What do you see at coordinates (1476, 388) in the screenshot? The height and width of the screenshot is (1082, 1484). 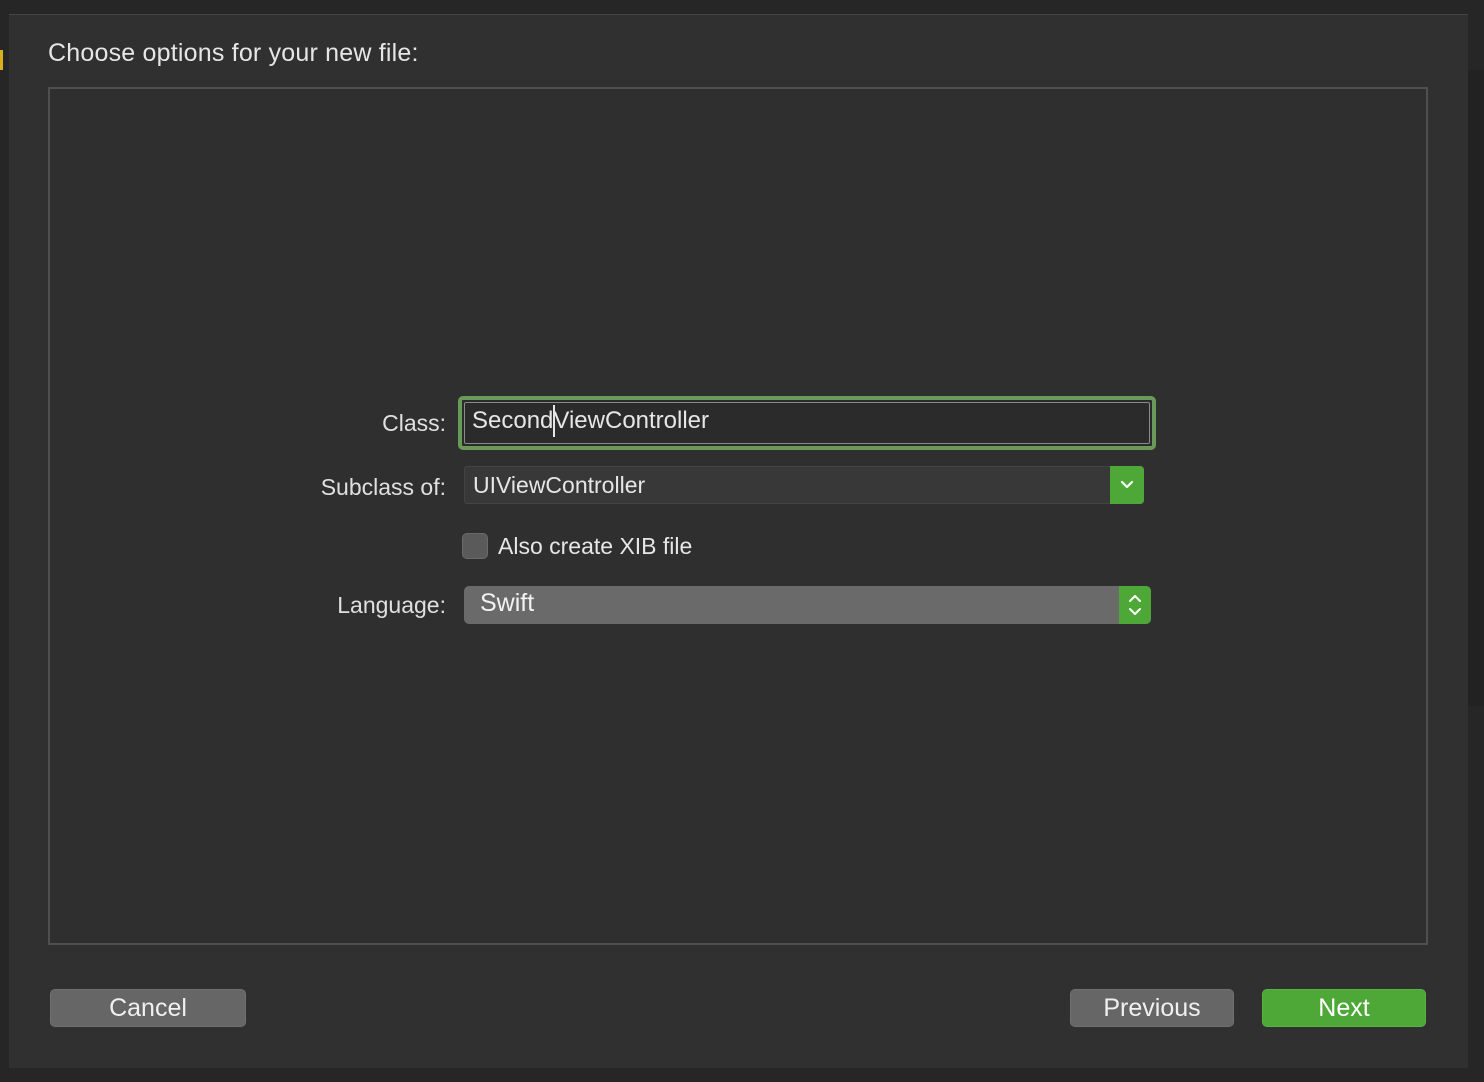 I see `backdrop-band` at bounding box center [1476, 388].